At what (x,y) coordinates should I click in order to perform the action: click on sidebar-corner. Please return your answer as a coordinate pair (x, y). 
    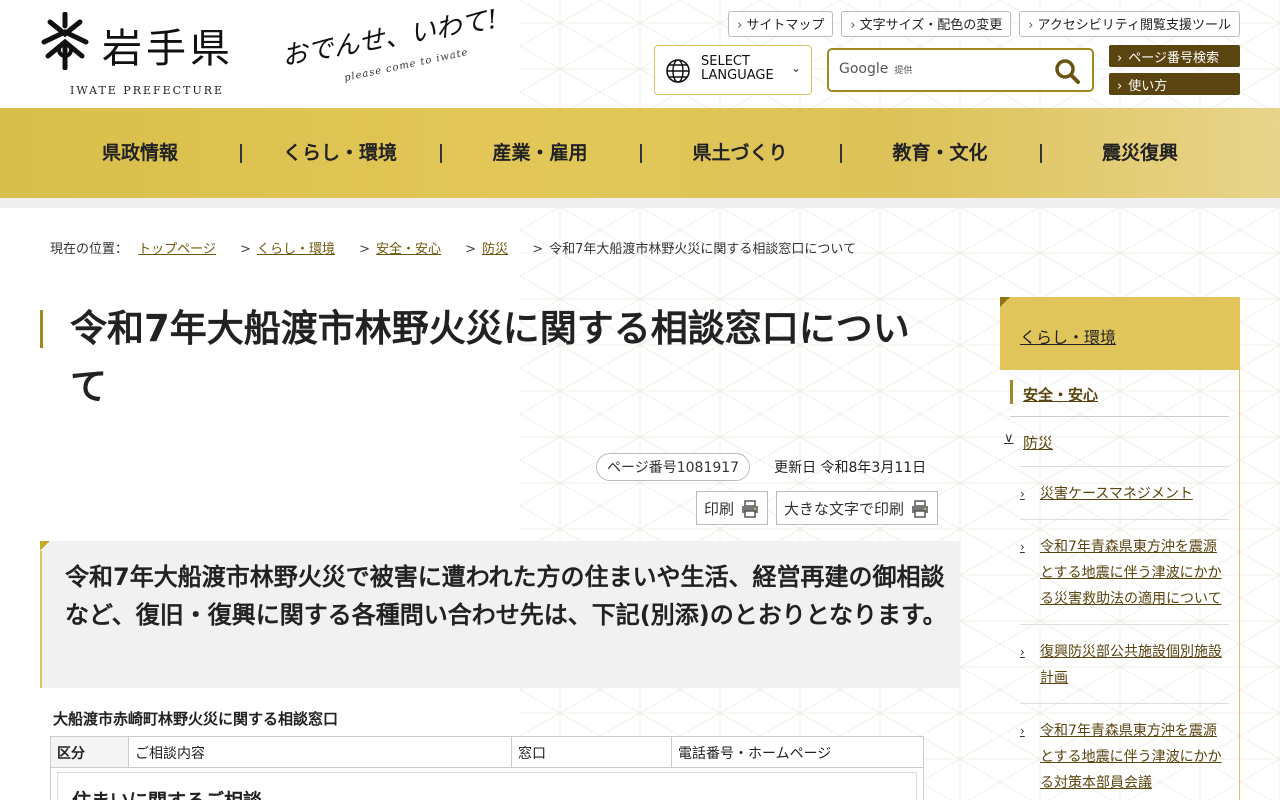
    Looking at the image, I should click on (1005, 302).